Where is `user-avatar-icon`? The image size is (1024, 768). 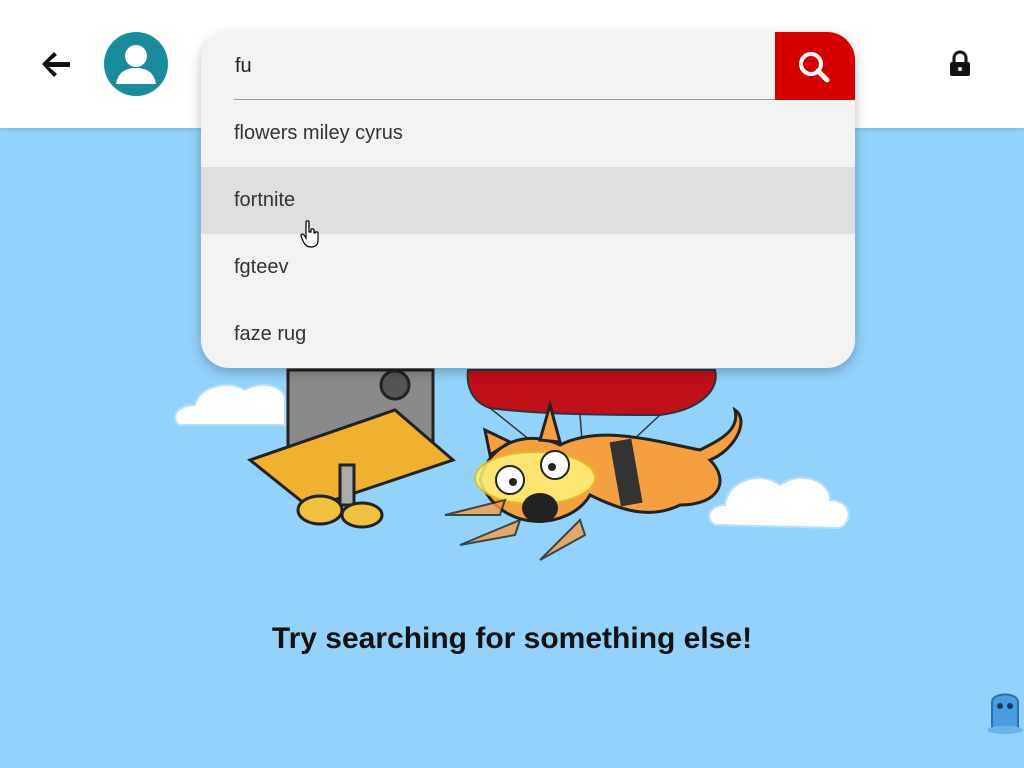 user-avatar-icon is located at coordinates (136, 64).